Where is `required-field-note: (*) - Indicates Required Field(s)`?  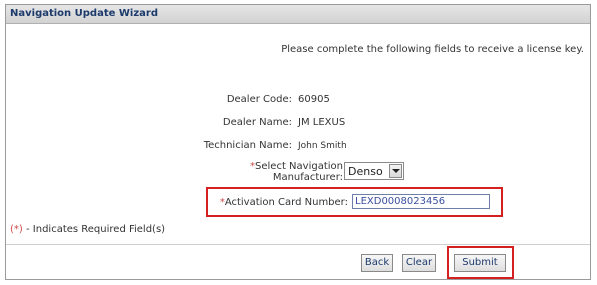
required-field-note: (*) - Indicates Required Field(s) is located at coordinates (88, 229).